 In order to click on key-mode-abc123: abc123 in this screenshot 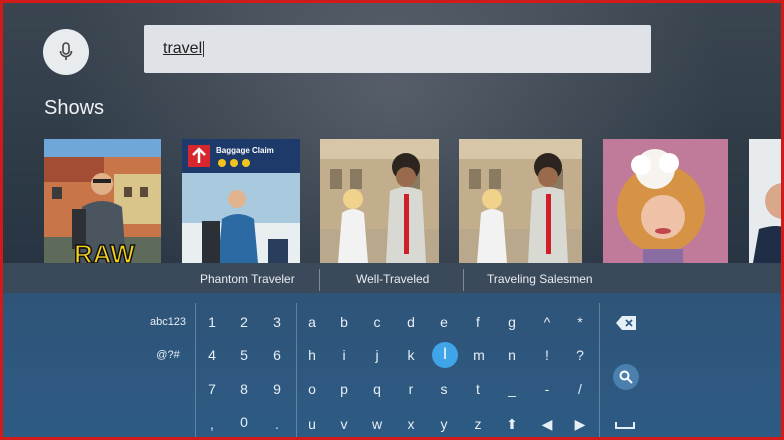, I will do `click(168, 322)`.